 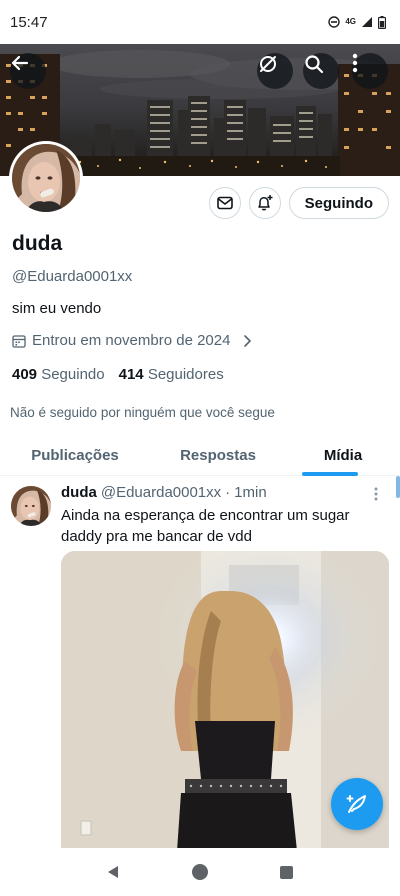 I want to click on notifications-button, so click(x=264, y=203).